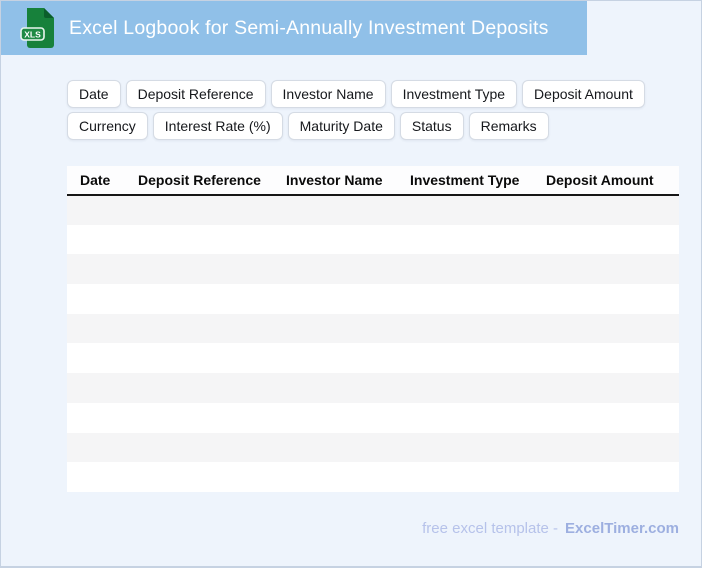  Describe the element at coordinates (328, 94) in the screenshot. I see `field-chip: Investor Name` at that location.